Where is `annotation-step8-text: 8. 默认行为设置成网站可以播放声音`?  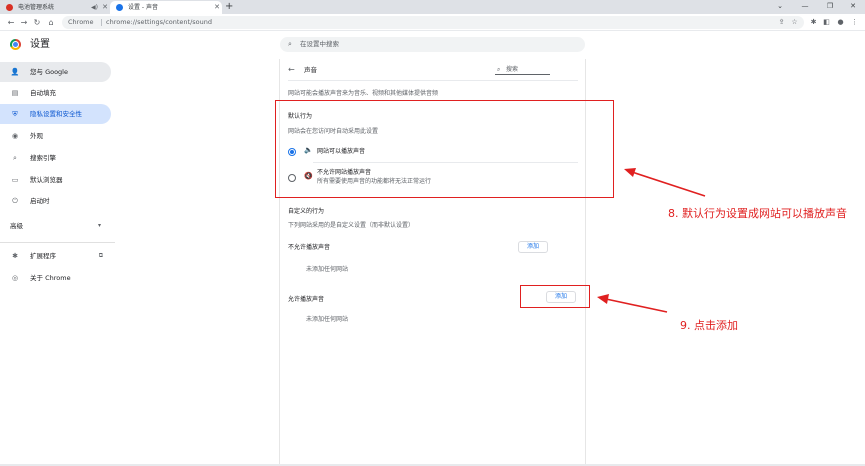
annotation-step8-text: 8. 默认行为设置成网站可以播放声音 is located at coordinates (757, 213).